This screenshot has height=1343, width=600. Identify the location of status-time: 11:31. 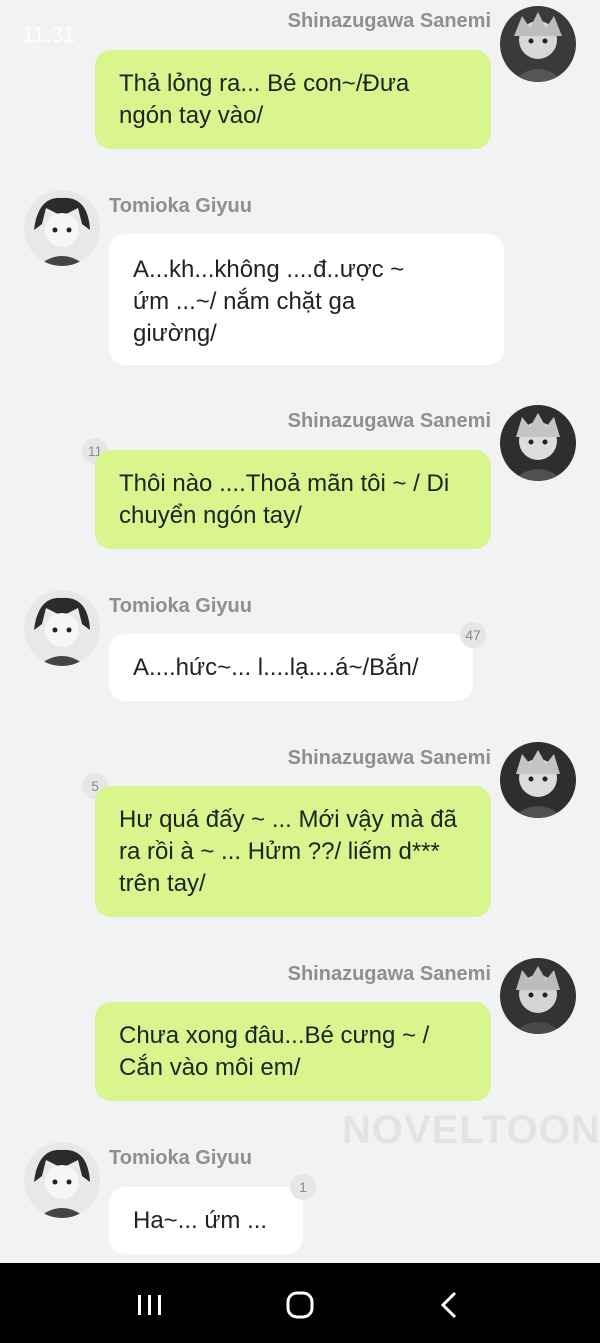
(49, 34).